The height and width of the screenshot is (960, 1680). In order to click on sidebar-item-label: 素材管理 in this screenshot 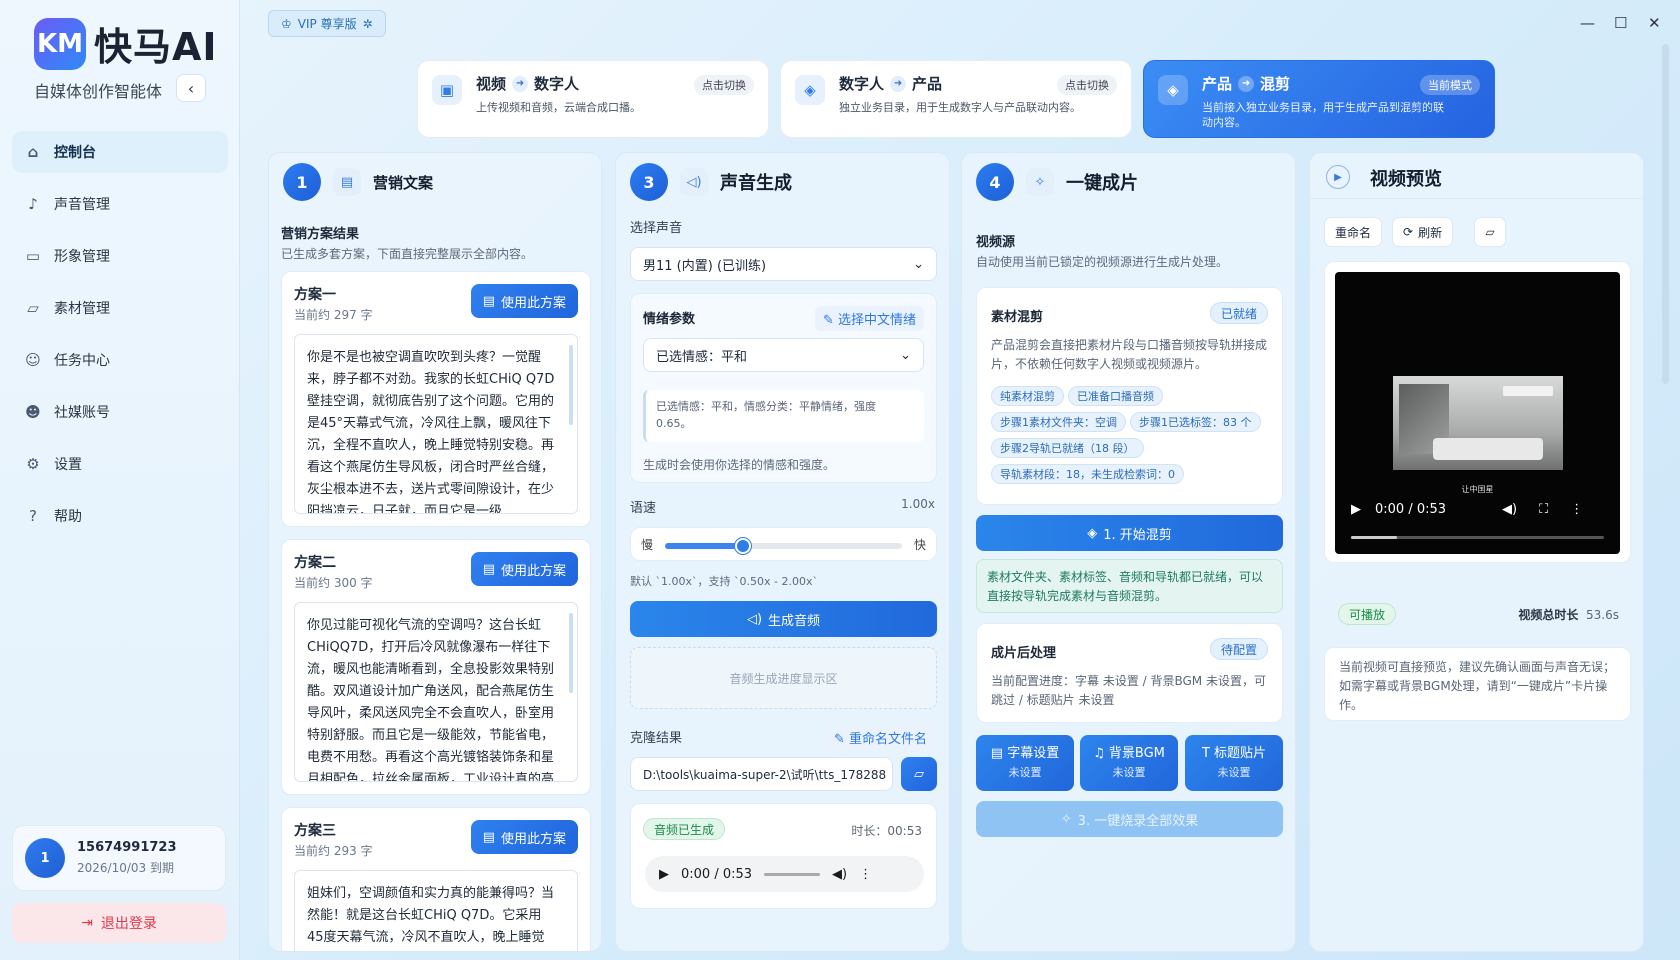, I will do `click(82, 309)`.